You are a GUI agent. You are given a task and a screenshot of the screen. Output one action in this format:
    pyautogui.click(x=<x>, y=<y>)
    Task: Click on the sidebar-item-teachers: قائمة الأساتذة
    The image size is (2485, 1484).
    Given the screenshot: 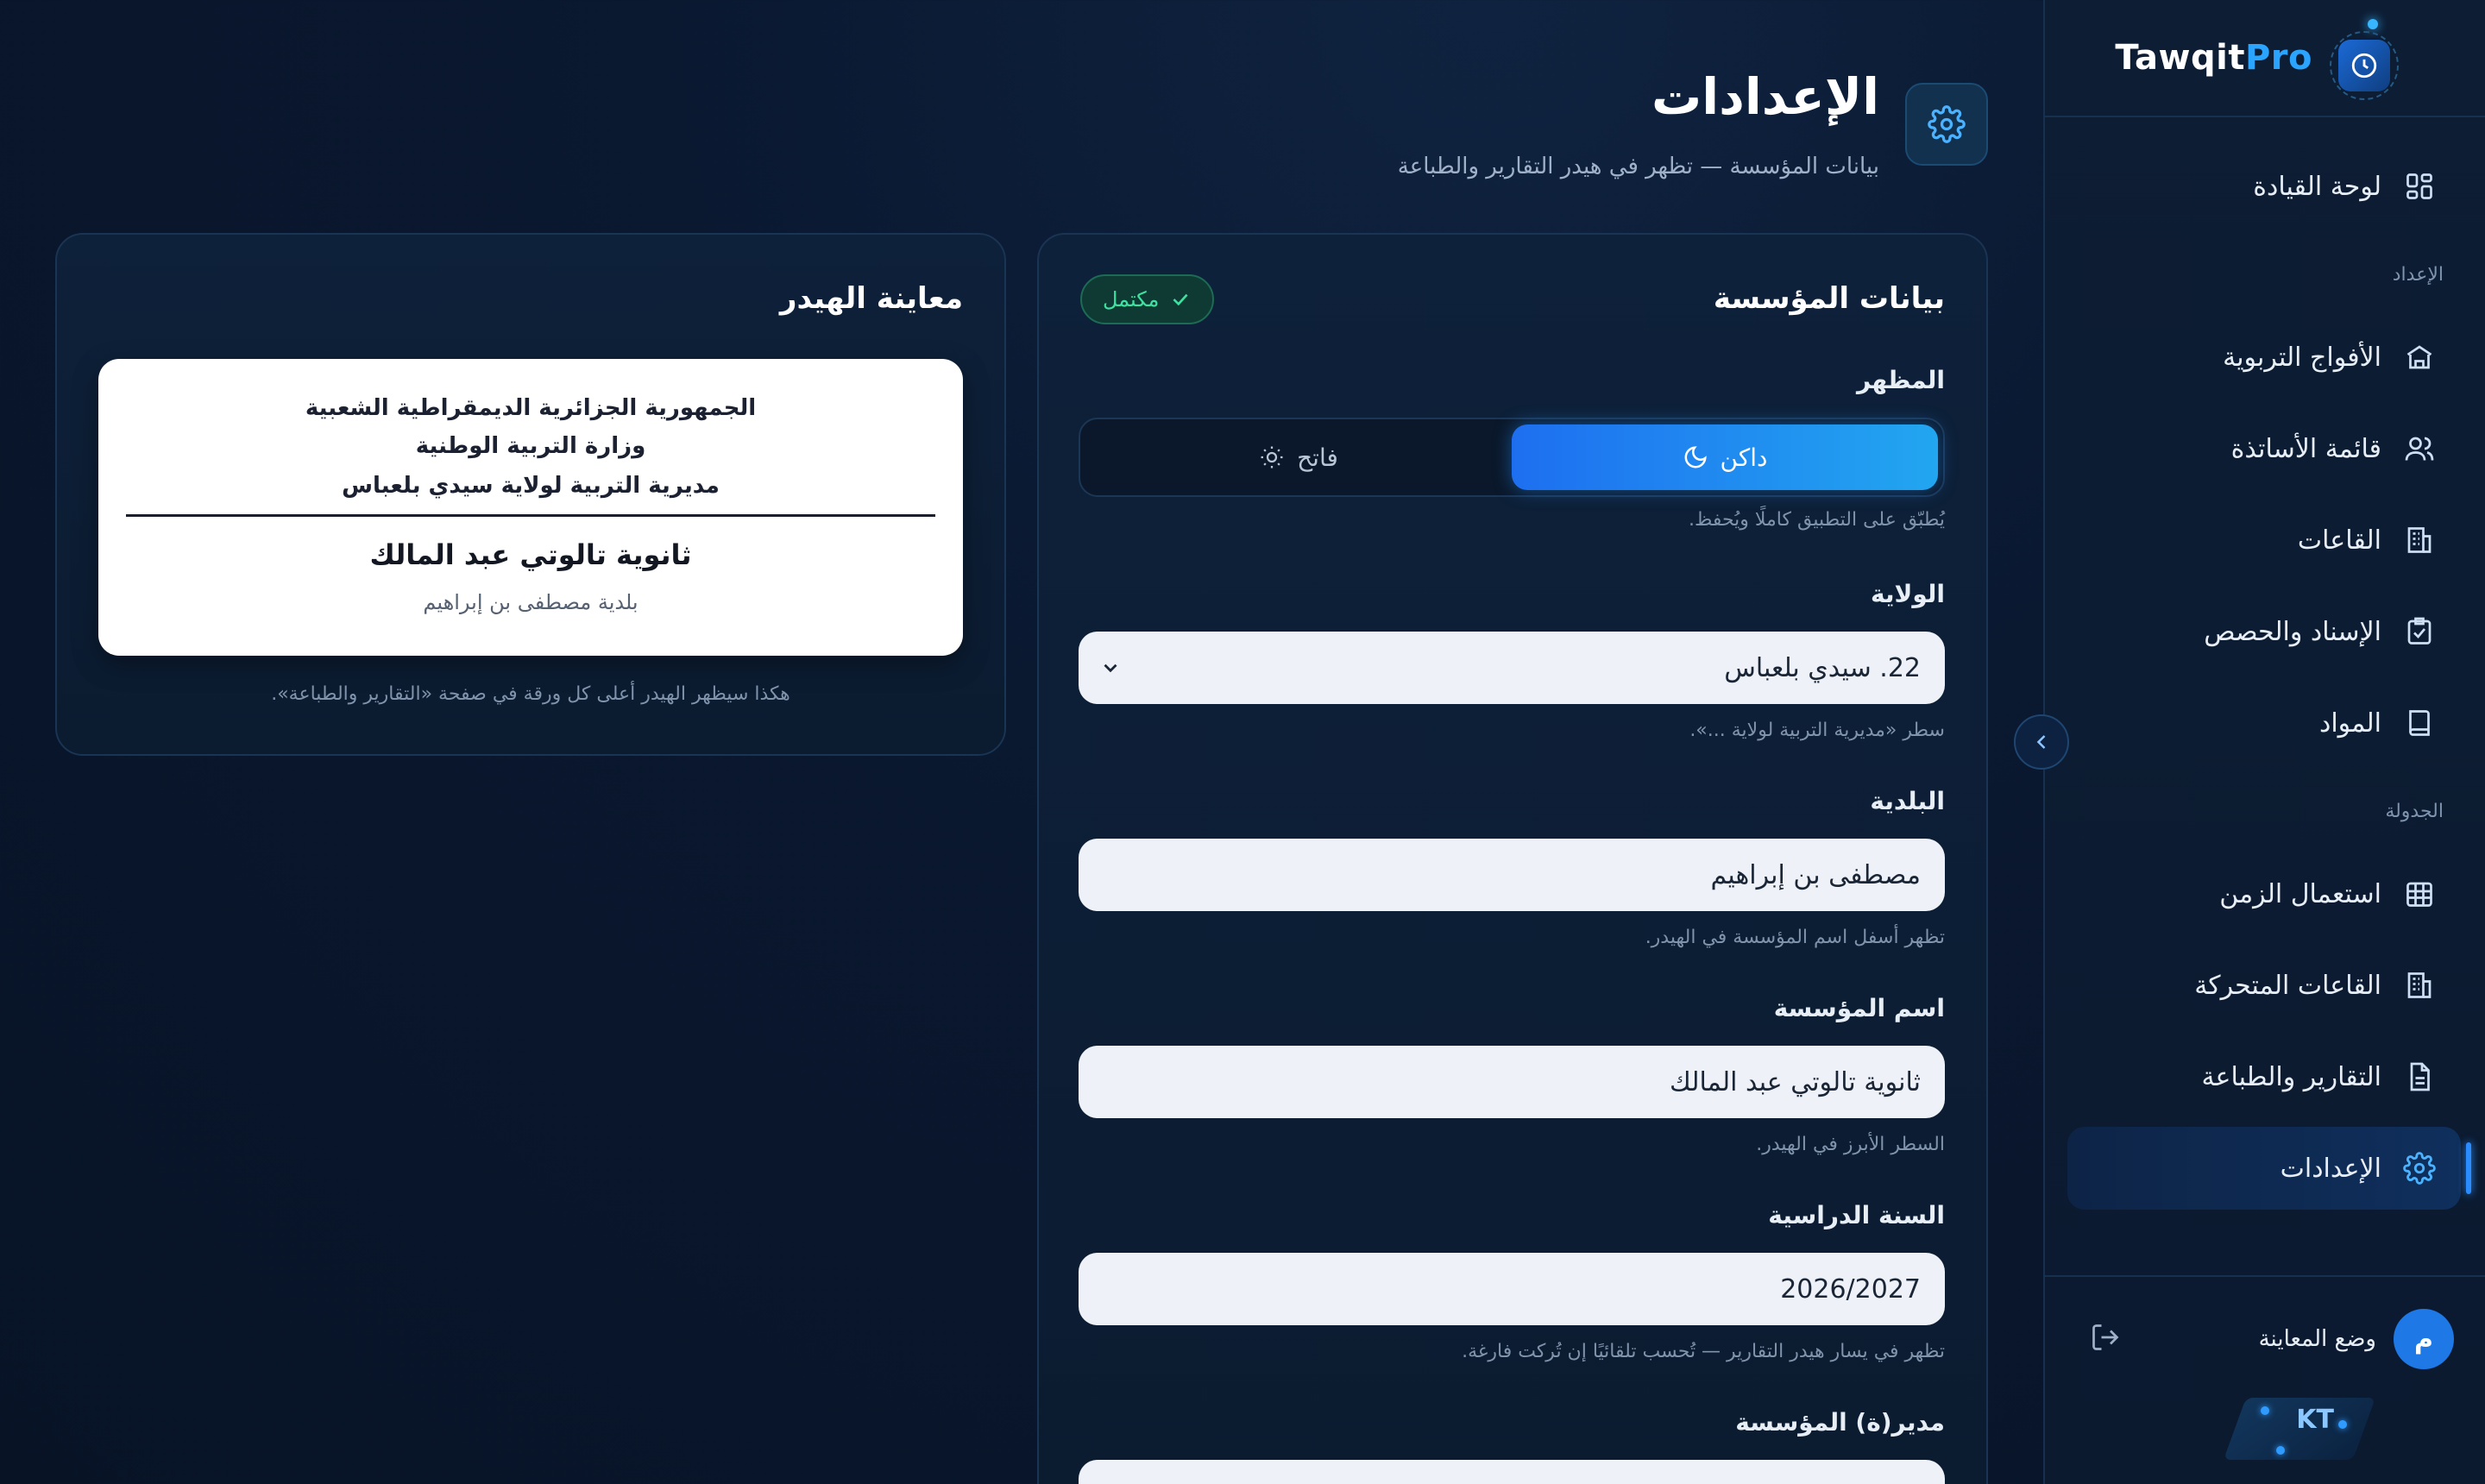 What is the action you would take?
    pyautogui.click(x=2264, y=449)
    